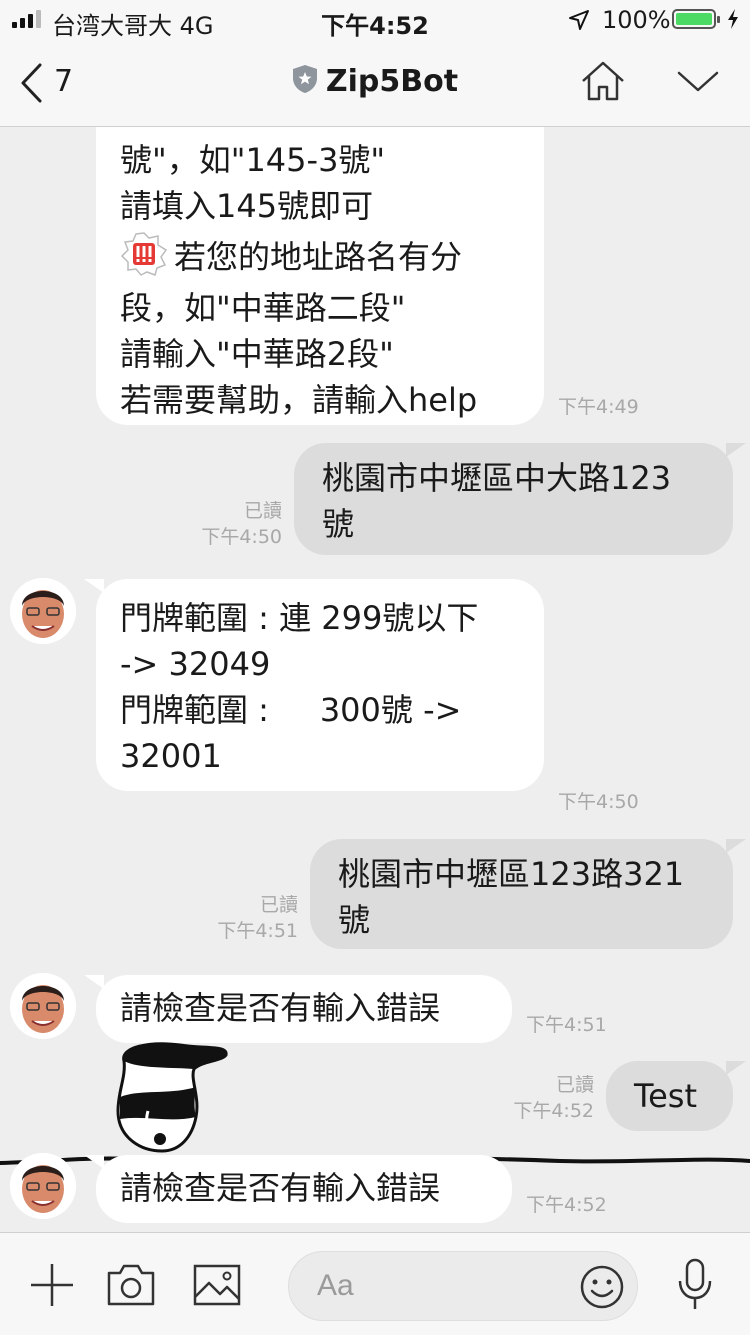 The width and height of the screenshot is (750, 1335). I want to click on battery-percent: 100%, so click(636, 20).